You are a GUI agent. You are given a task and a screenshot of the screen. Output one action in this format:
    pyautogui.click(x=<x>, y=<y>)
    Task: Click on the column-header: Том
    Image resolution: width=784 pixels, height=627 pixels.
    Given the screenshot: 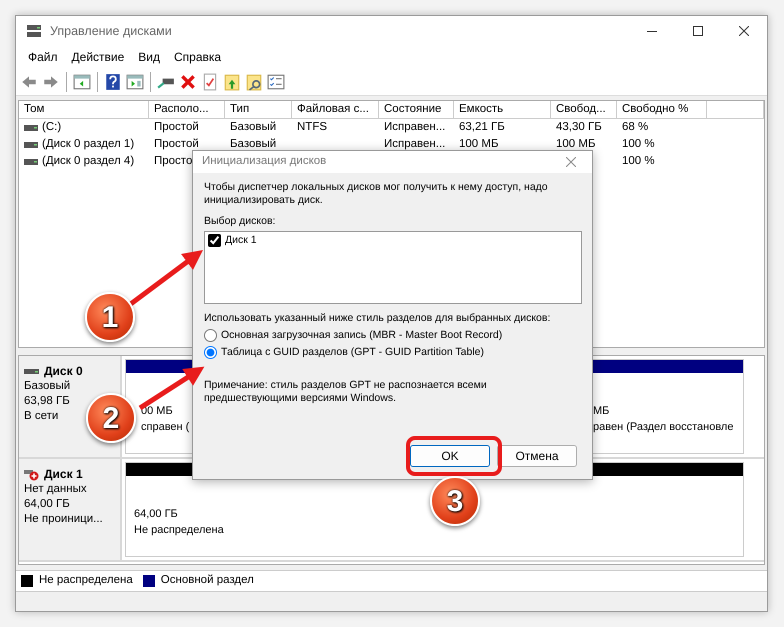 What is the action you would take?
    pyautogui.click(x=84, y=109)
    